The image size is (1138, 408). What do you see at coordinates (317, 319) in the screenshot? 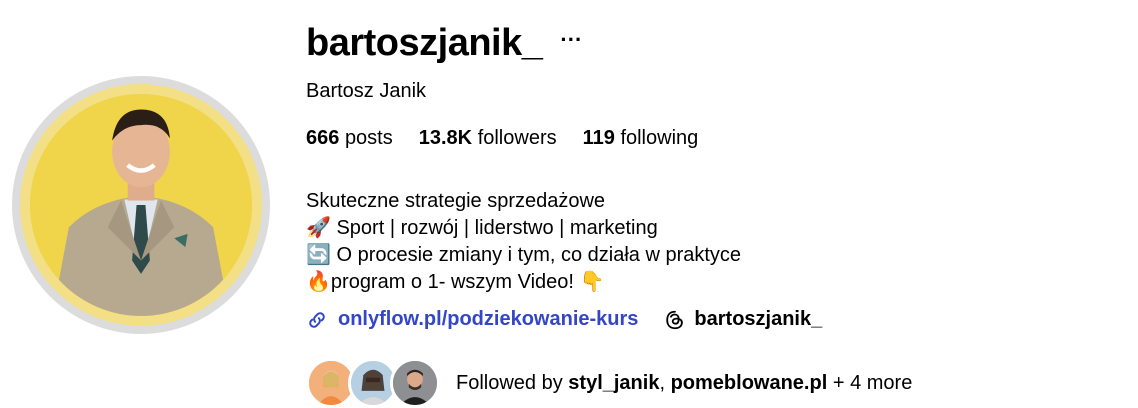
I see `link-icon` at bounding box center [317, 319].